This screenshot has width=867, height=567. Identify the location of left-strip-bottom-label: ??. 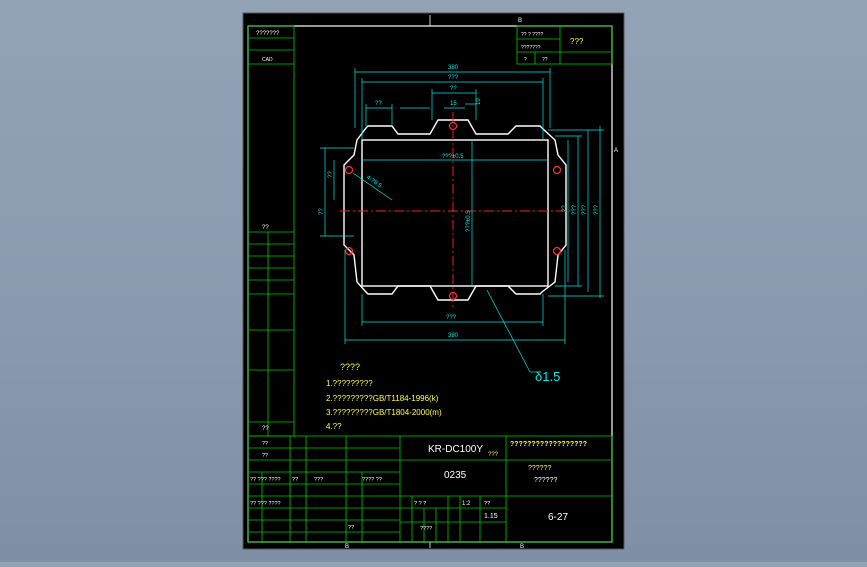
(265, 429).